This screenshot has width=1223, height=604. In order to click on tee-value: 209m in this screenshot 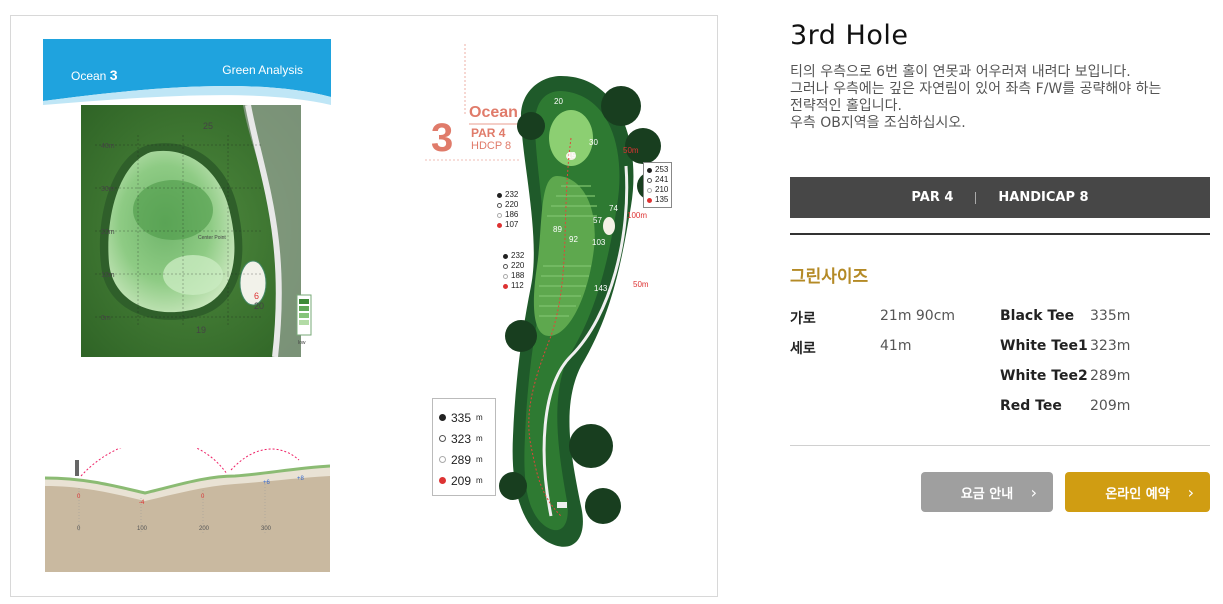, I will do `click(1110, 406)`.